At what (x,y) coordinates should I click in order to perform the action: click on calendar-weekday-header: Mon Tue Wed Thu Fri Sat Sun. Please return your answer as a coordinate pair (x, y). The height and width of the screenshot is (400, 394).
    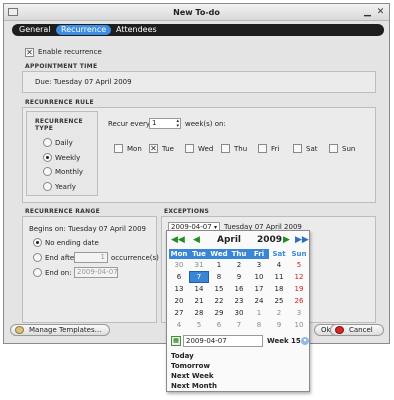
    Looking at the image, I should click on (239, 254).